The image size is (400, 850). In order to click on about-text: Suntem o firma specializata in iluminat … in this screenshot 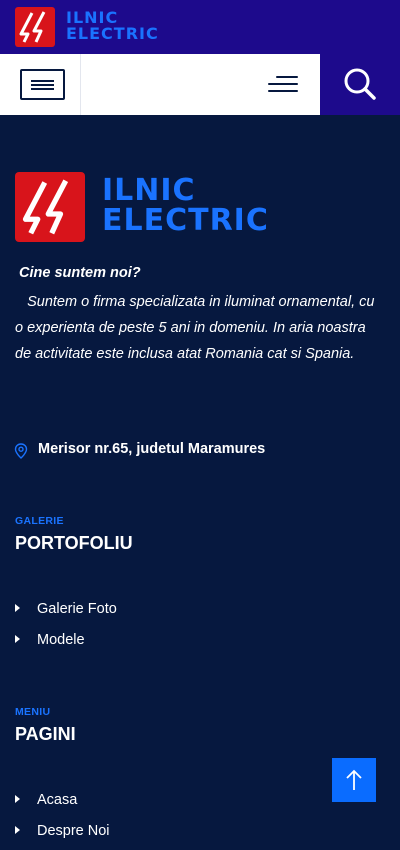, I will do `click(200, 328)`.